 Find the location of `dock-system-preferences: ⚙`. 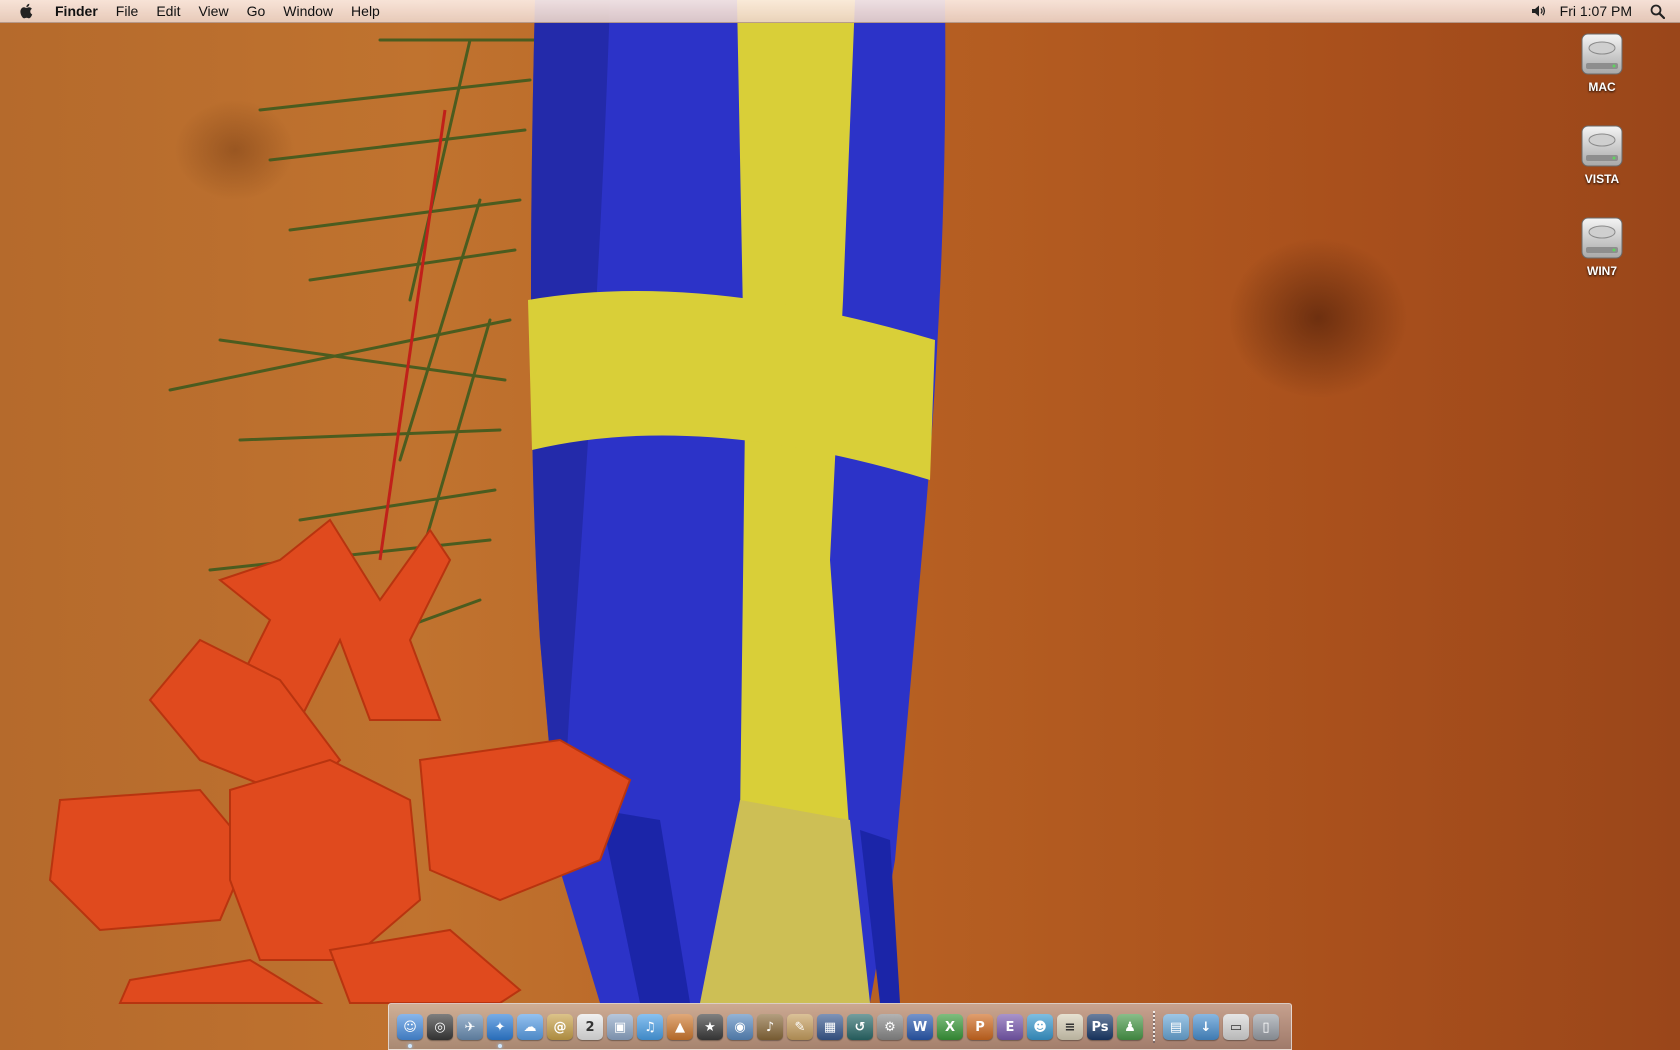

dock-system-preferences: ⚙ is located at coordinates (890, 1027).